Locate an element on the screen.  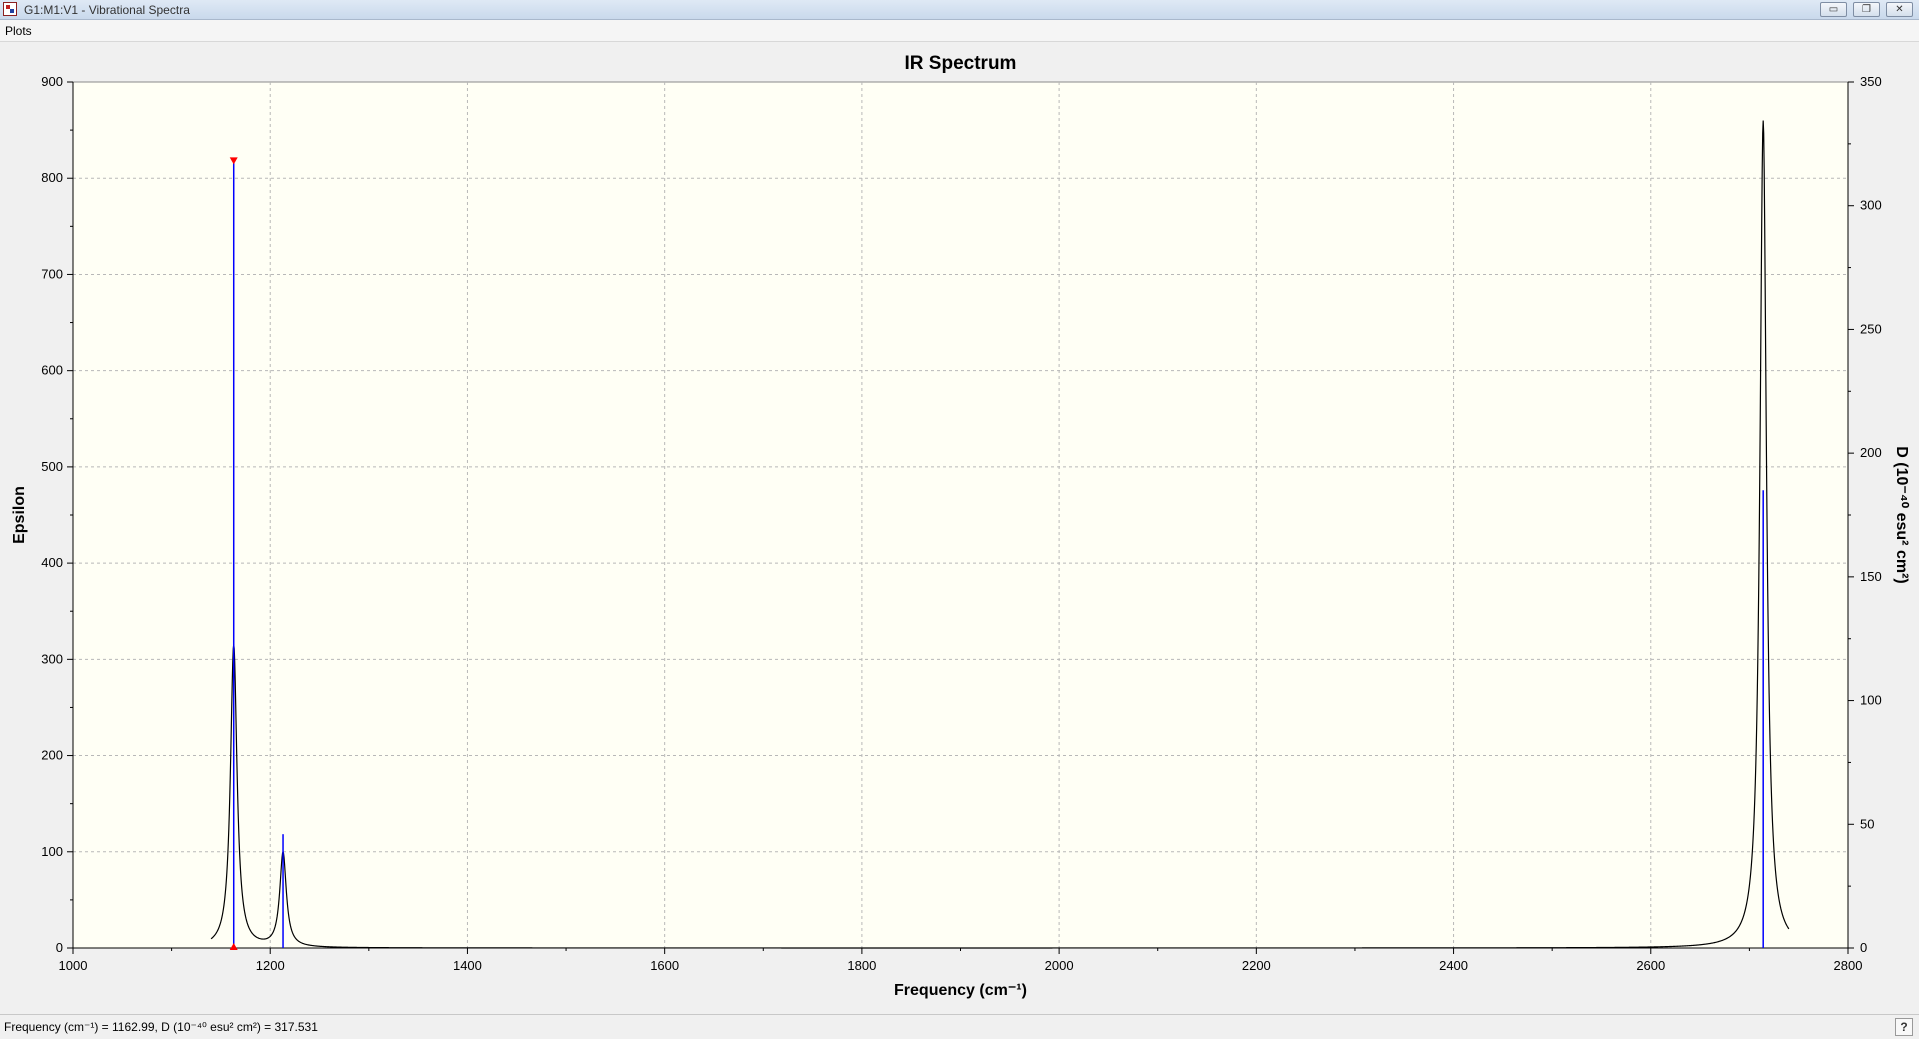
y-tick-label: 200 is located at coordinates (52, 755).